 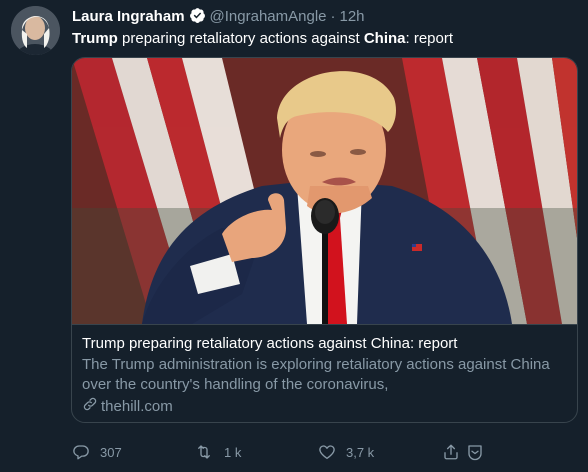 What do you see at coordinates (204, 452) in the screenshot?
I see `retweet-icon` at bounding box center [204, 452].